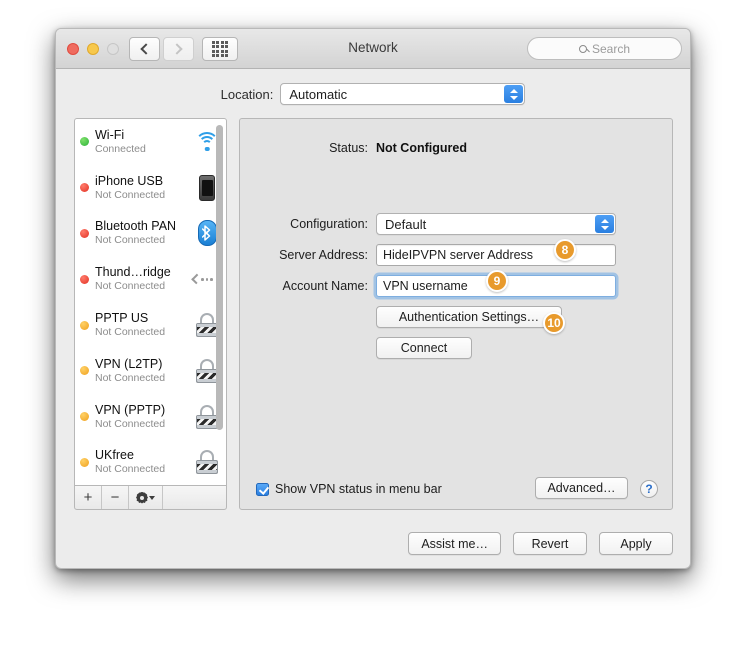  What do you see at coordinates (373, 49) in the screenshot?
I see `window-titlebar: Network Search` at bounding box center [373, 49].